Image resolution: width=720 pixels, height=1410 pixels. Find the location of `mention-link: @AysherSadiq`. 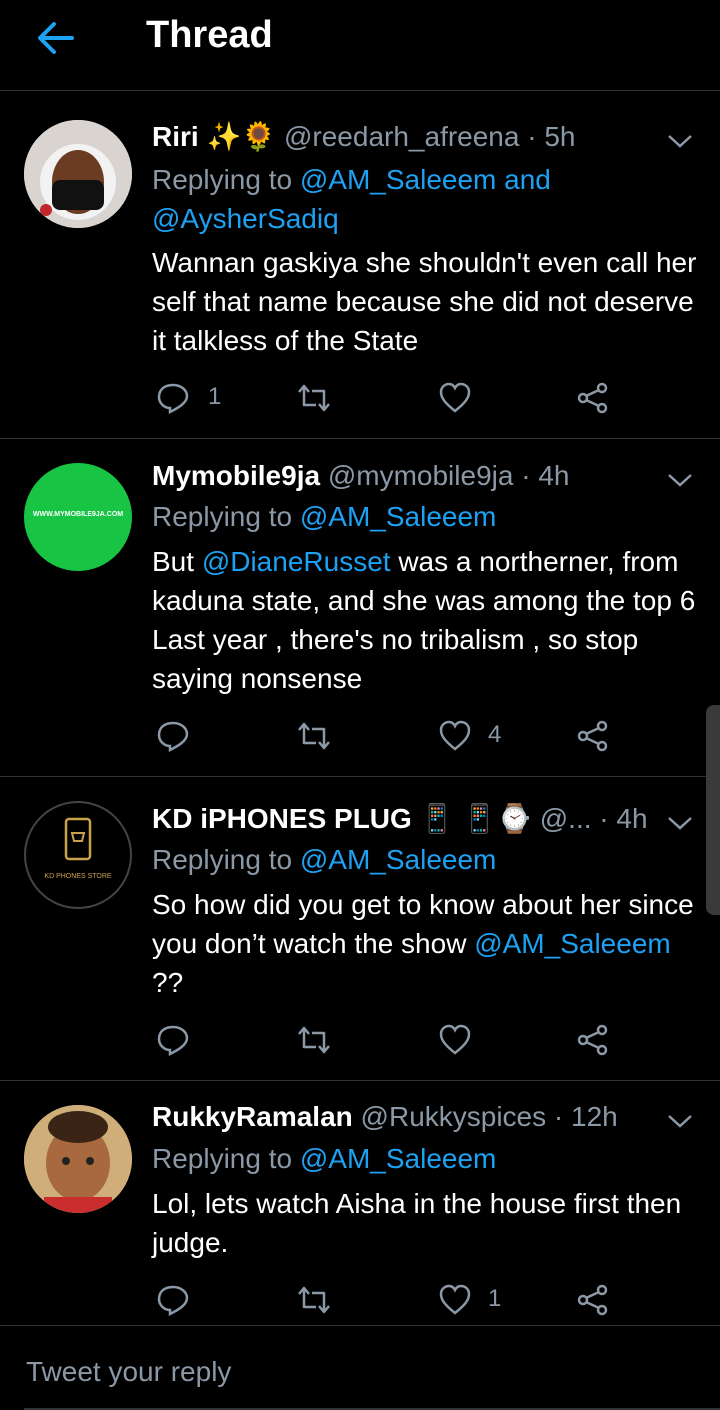

mention-link: @AysherSadiq is located at coordinates (245, 218).